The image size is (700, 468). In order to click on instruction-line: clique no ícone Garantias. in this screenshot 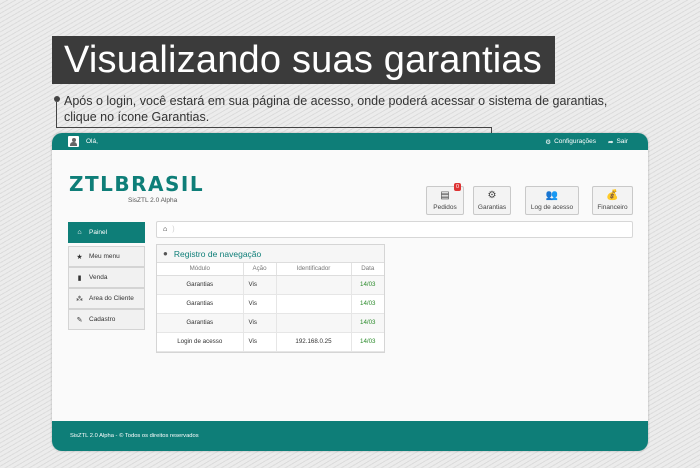, I will do `click(137, 117)`.